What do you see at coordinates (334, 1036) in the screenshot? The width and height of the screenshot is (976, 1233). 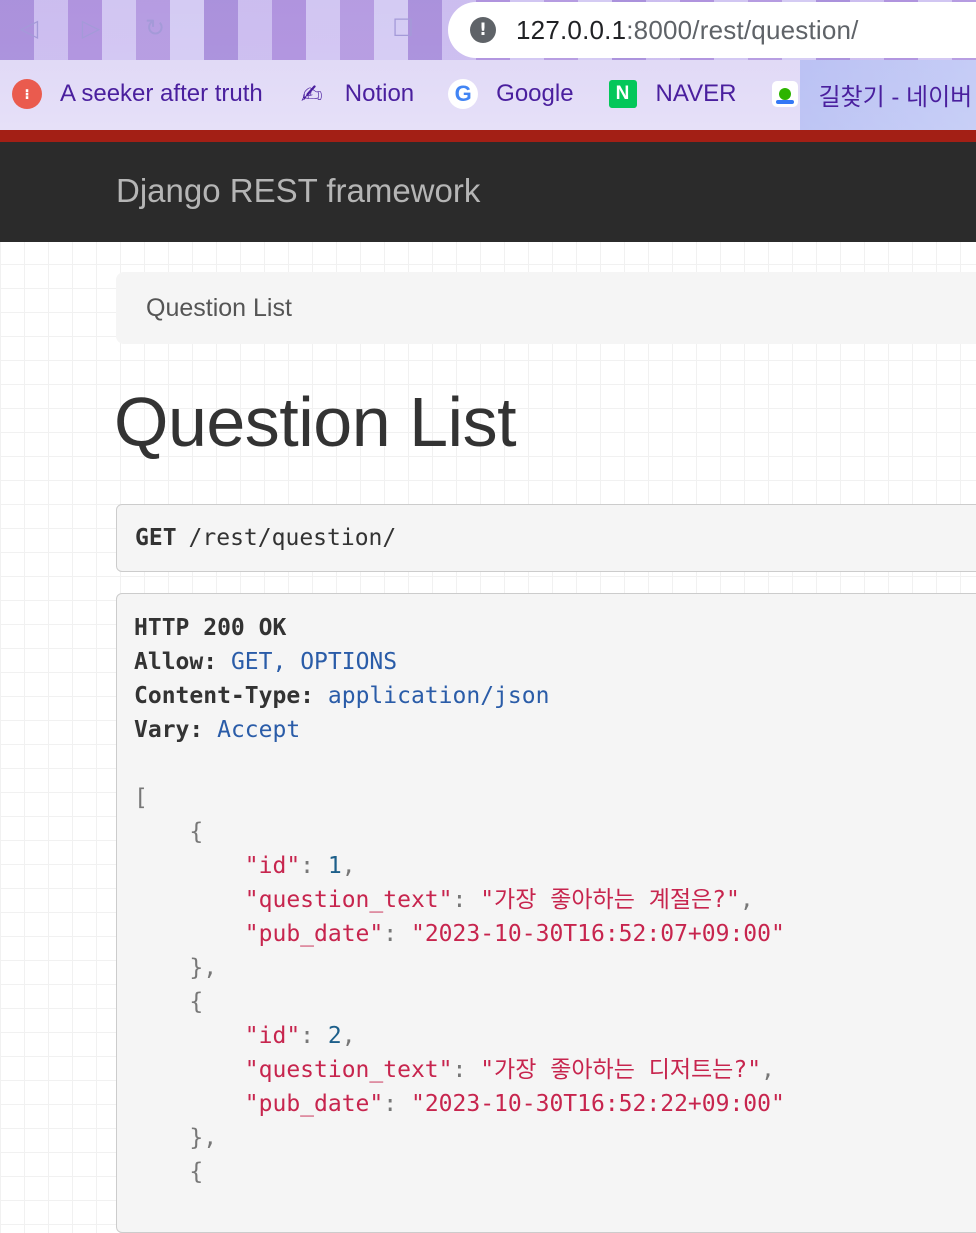 I see `json-value: 2` at bounding box center [334, 1036].